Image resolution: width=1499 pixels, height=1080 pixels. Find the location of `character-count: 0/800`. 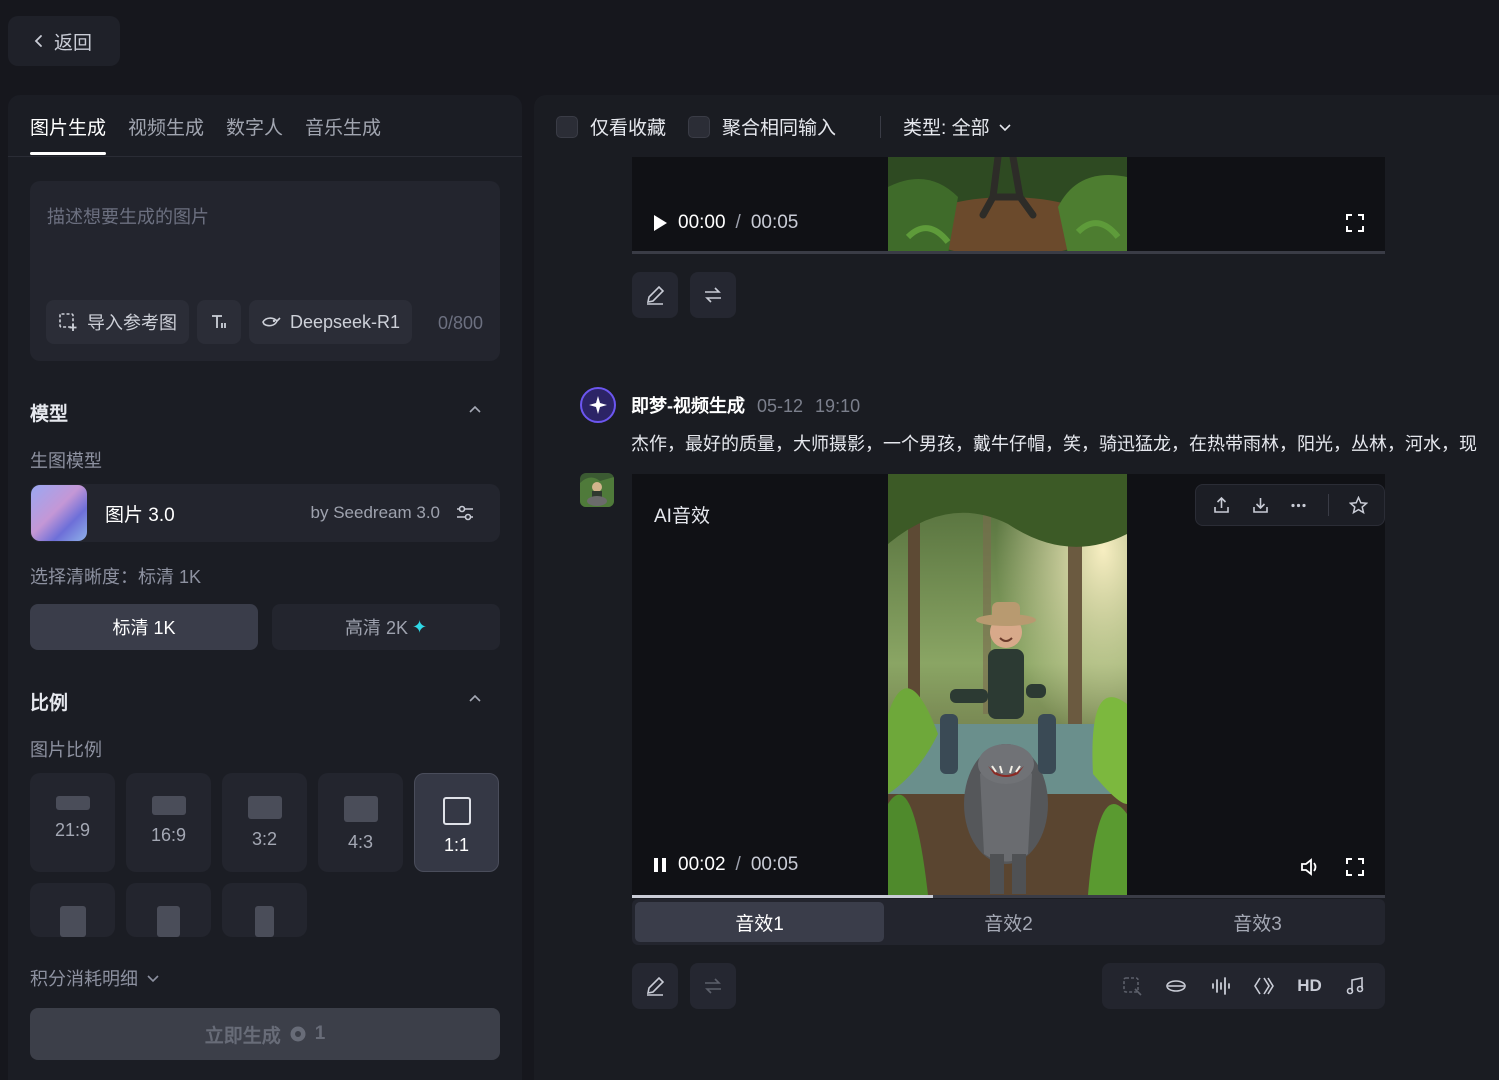

character-count: 0/800 is located at coordinates (460, 323).